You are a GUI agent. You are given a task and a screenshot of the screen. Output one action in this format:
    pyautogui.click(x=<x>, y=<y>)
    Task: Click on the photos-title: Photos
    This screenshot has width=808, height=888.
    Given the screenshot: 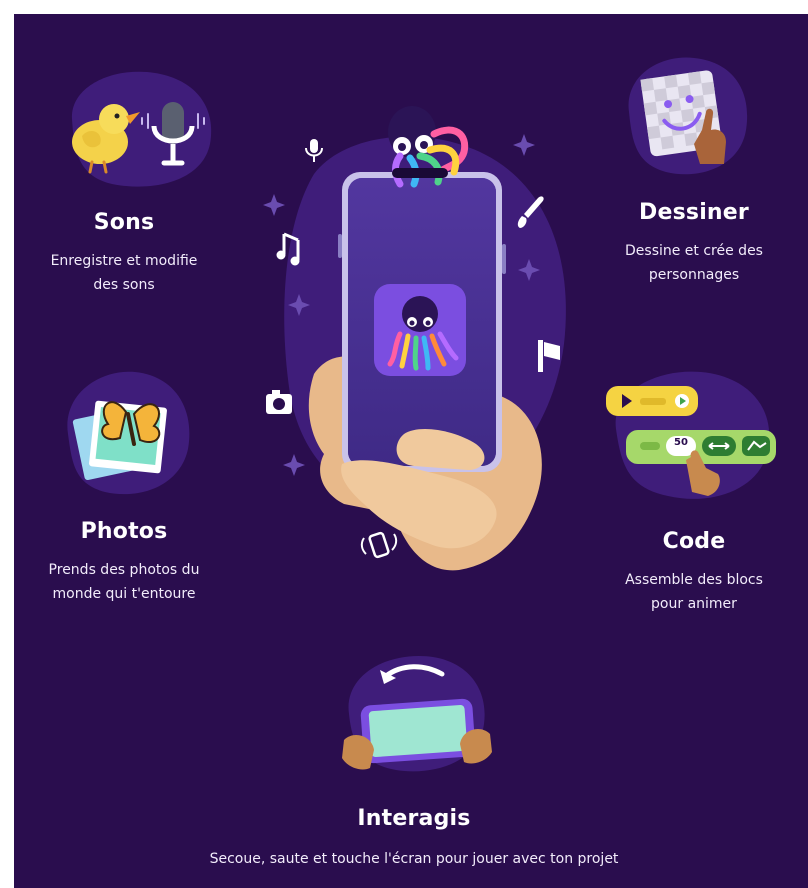 What is the action you would take?
    pyautogui.click(x=124, y=531)
    